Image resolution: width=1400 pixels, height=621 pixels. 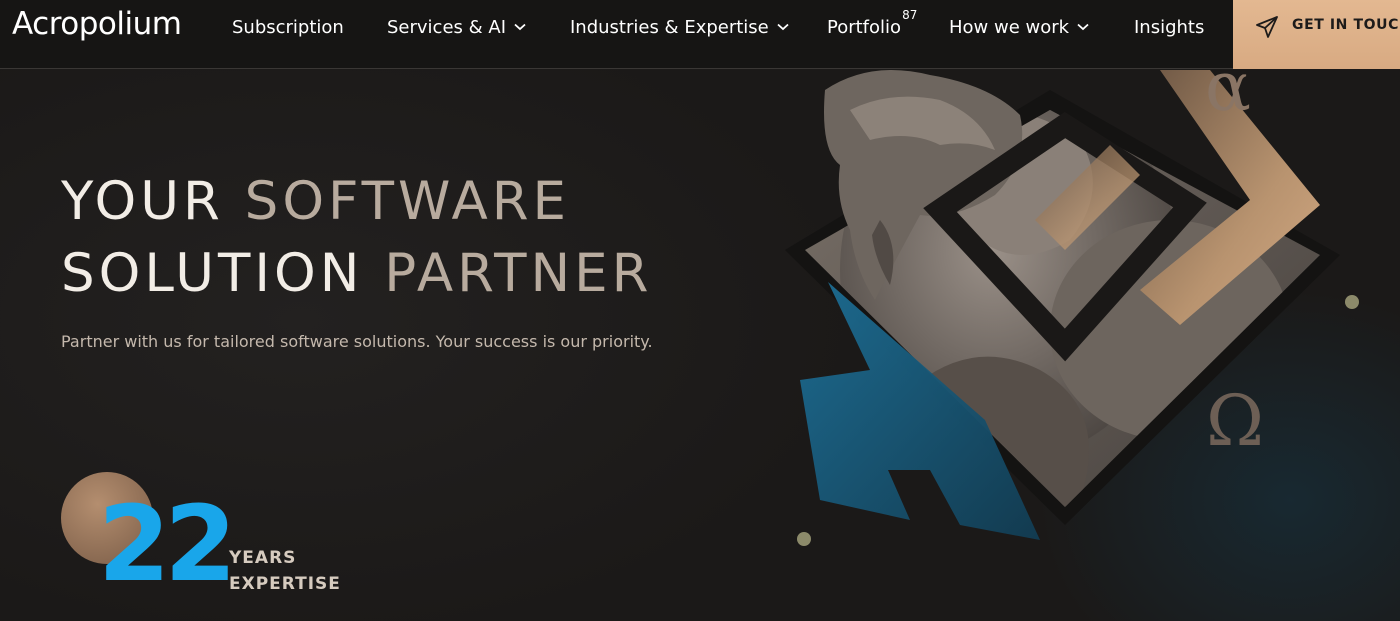 I want to click on nav-item-insights: Insights, so click(x=1169, y=27).